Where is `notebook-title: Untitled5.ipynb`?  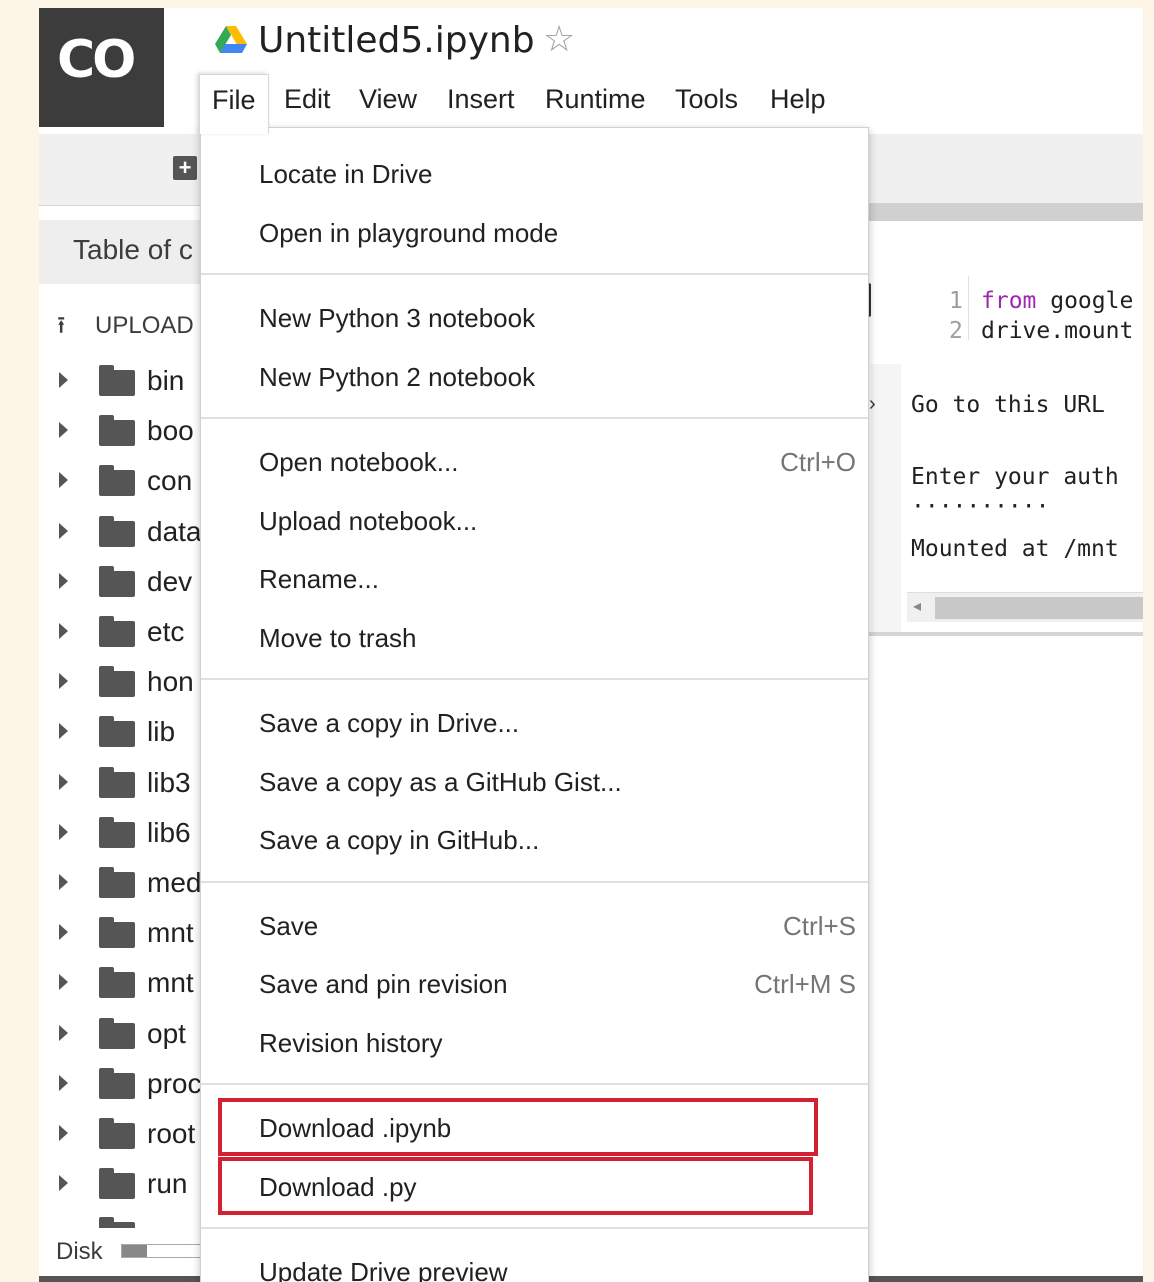 notebook-title: Untitled5.ipynb is located at coordinates (396, 40).